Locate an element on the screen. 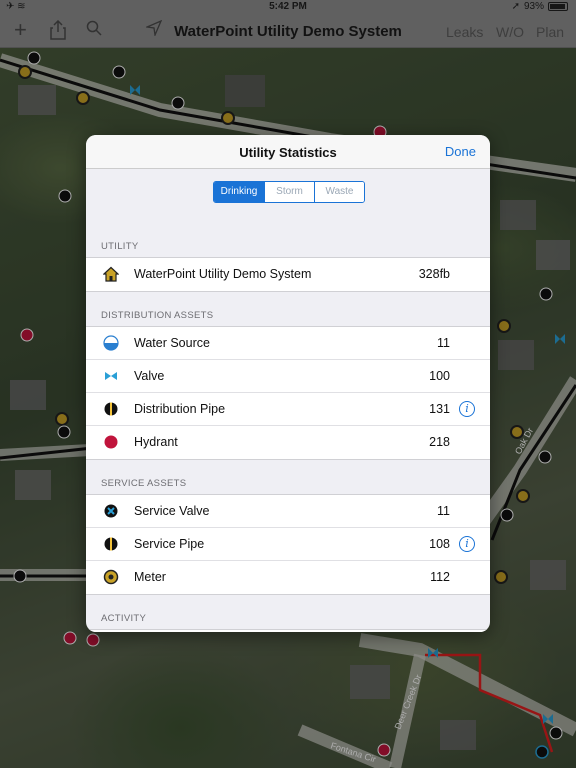  hydrant-icon is located at coordinates (111, 442).